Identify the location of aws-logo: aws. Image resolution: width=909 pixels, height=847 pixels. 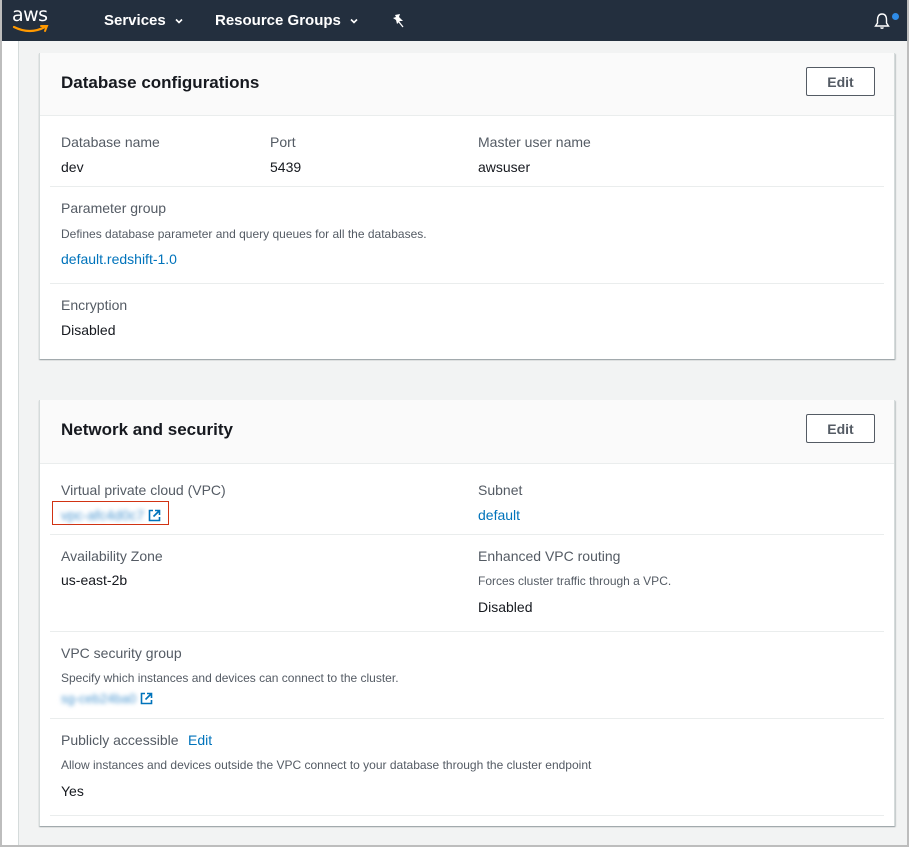
(32, 20).